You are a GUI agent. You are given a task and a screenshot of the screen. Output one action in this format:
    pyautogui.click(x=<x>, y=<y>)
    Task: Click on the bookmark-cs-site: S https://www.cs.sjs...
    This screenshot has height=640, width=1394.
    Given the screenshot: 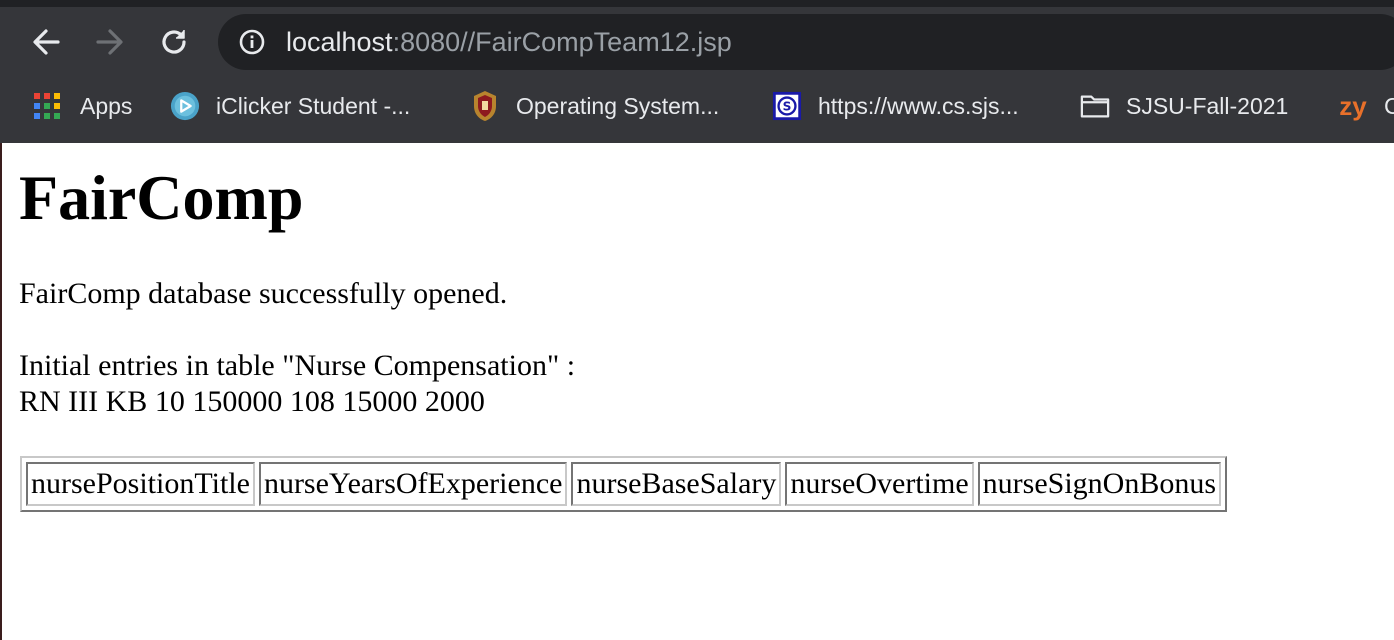 What is the action you would take?
    pyautogui.click(x=895, y=106)
    